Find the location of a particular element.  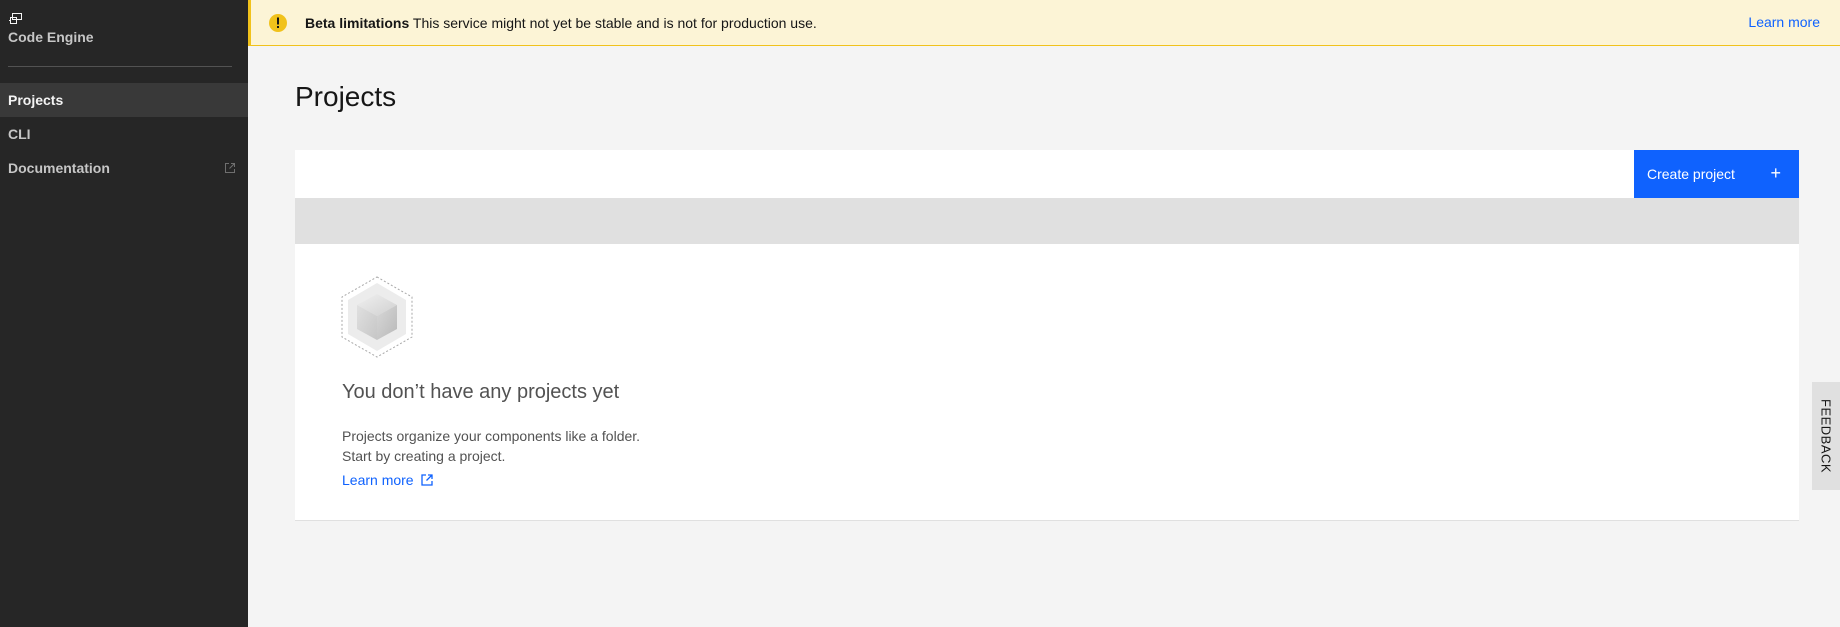

banner-title: Beta limitations is located at coordinates (357, 22).